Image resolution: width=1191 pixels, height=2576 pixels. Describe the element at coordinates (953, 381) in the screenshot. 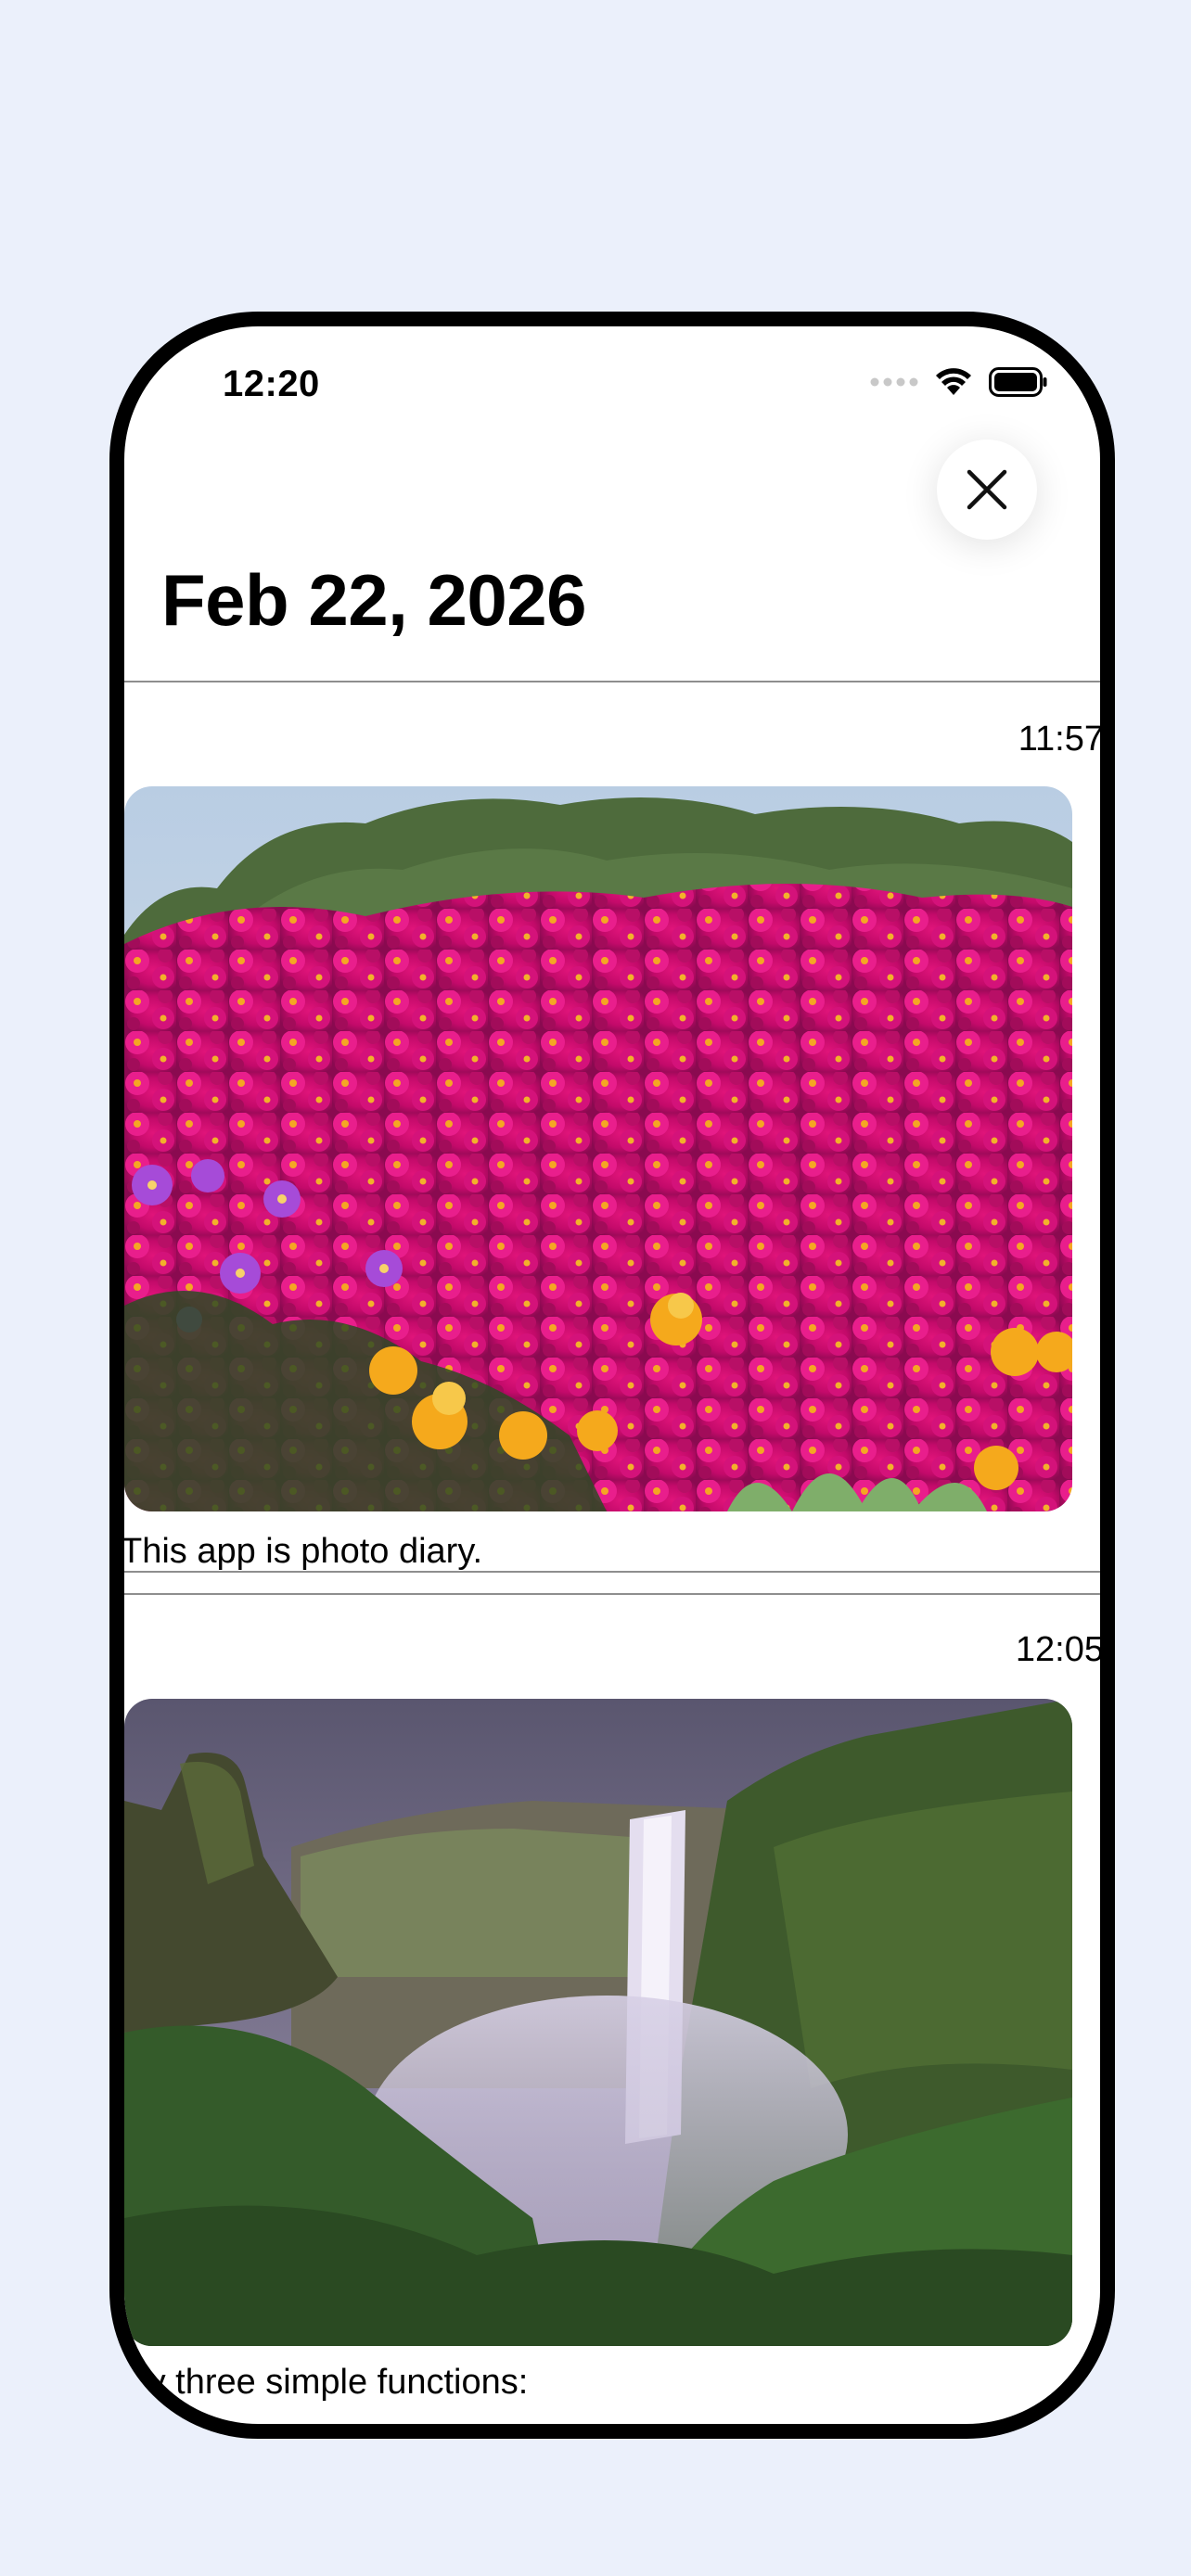

I see `wifi-icon` at that location.